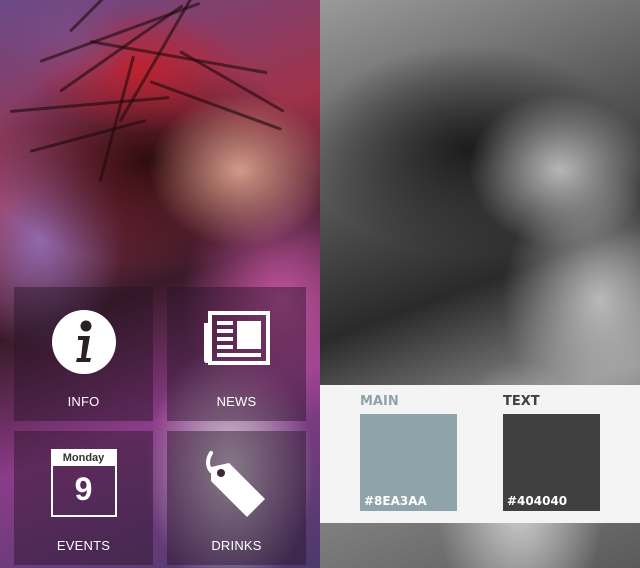 The width and height of the screenshot is (640, 568). I want to click on color-palette: MAIN #8EA3AA TEXT #404040, so click(480, 454).